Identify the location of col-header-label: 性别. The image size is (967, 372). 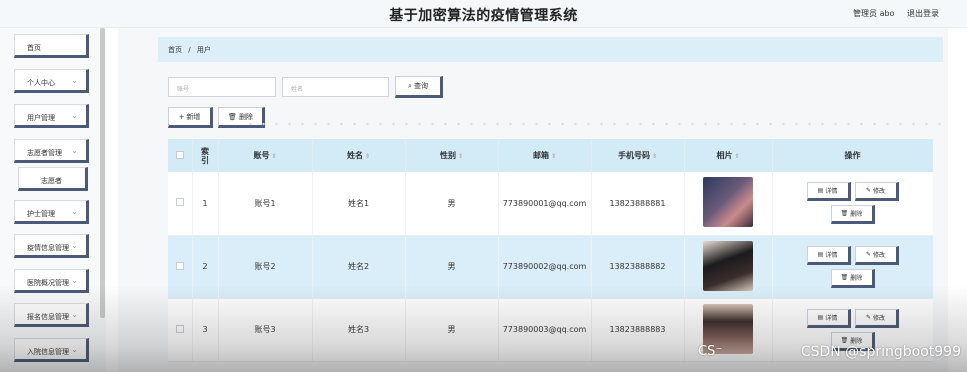
(447, 155).